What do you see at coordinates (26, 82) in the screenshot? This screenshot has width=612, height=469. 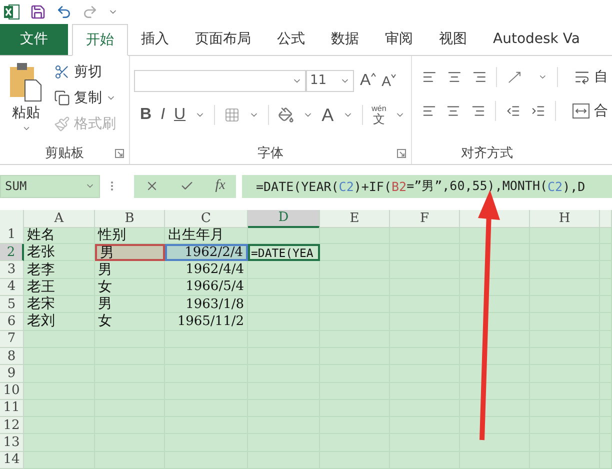 I see `clipboard-icon` at bounding box center [26, 82].